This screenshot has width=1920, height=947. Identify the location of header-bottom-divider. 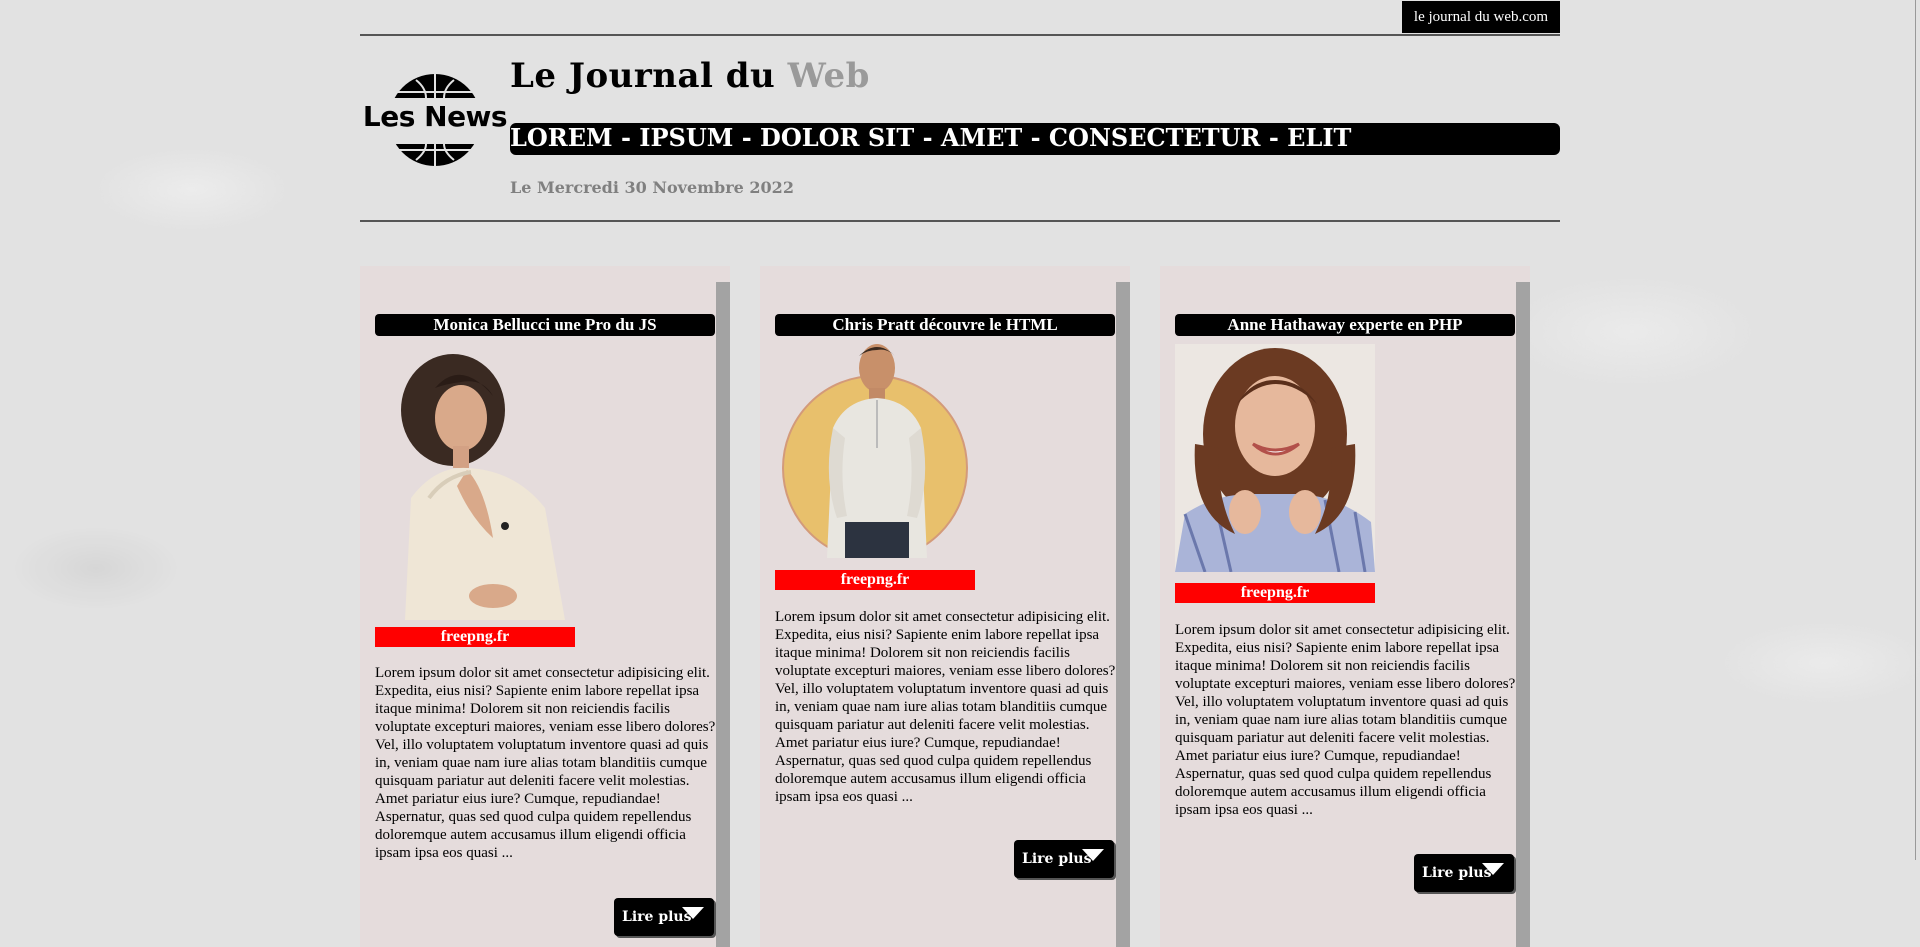
(960, 221).